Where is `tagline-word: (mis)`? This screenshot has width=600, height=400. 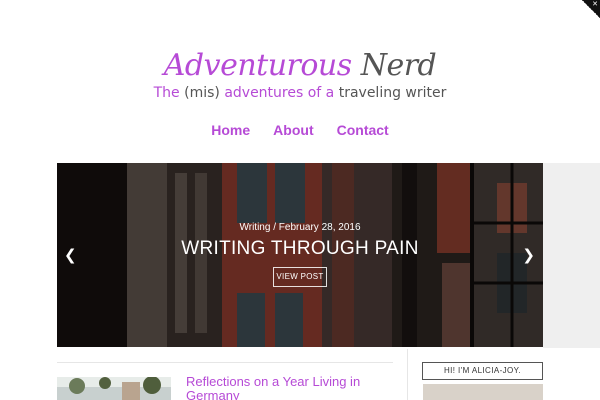 tagline-word: (mis) is located at coordinates (202, 93).